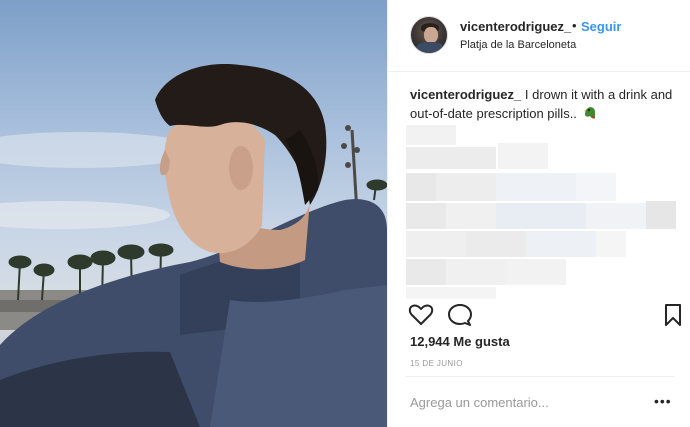 Image resolution: width=690 pixels, height=427 pixels. I want to click on username-link: vicenterodriguez_, so click(515, 26).